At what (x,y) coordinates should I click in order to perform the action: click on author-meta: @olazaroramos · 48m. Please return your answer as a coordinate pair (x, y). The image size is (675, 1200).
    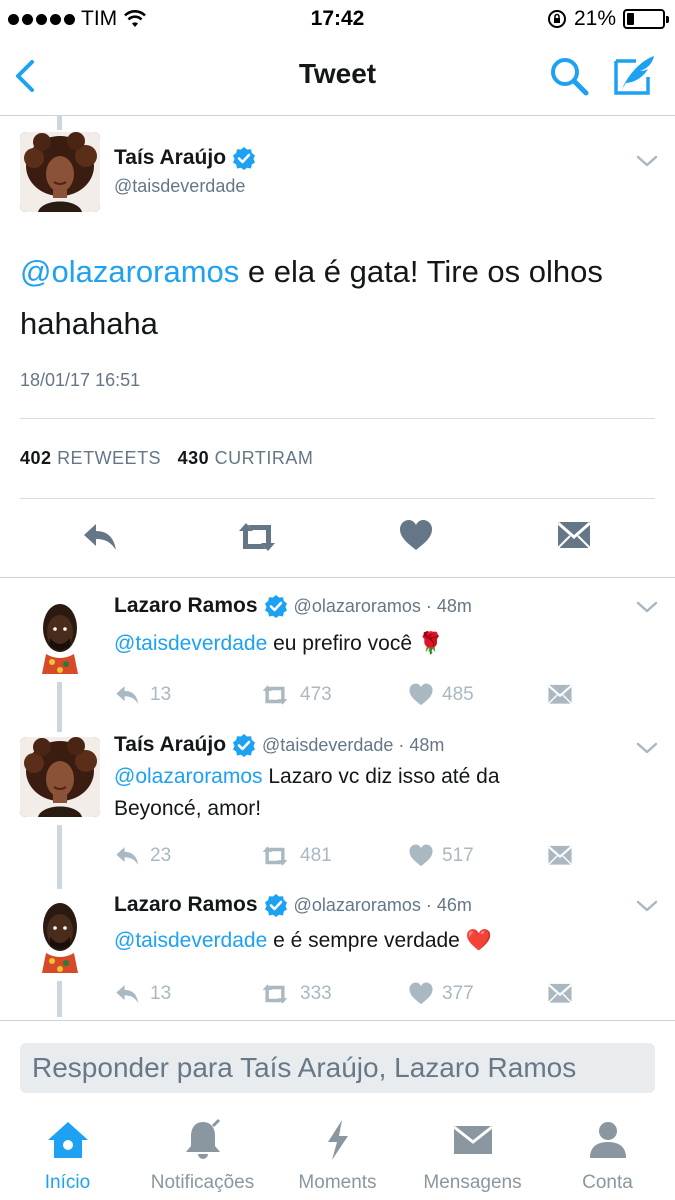
    Looking at the image, I should click on (383, 606).